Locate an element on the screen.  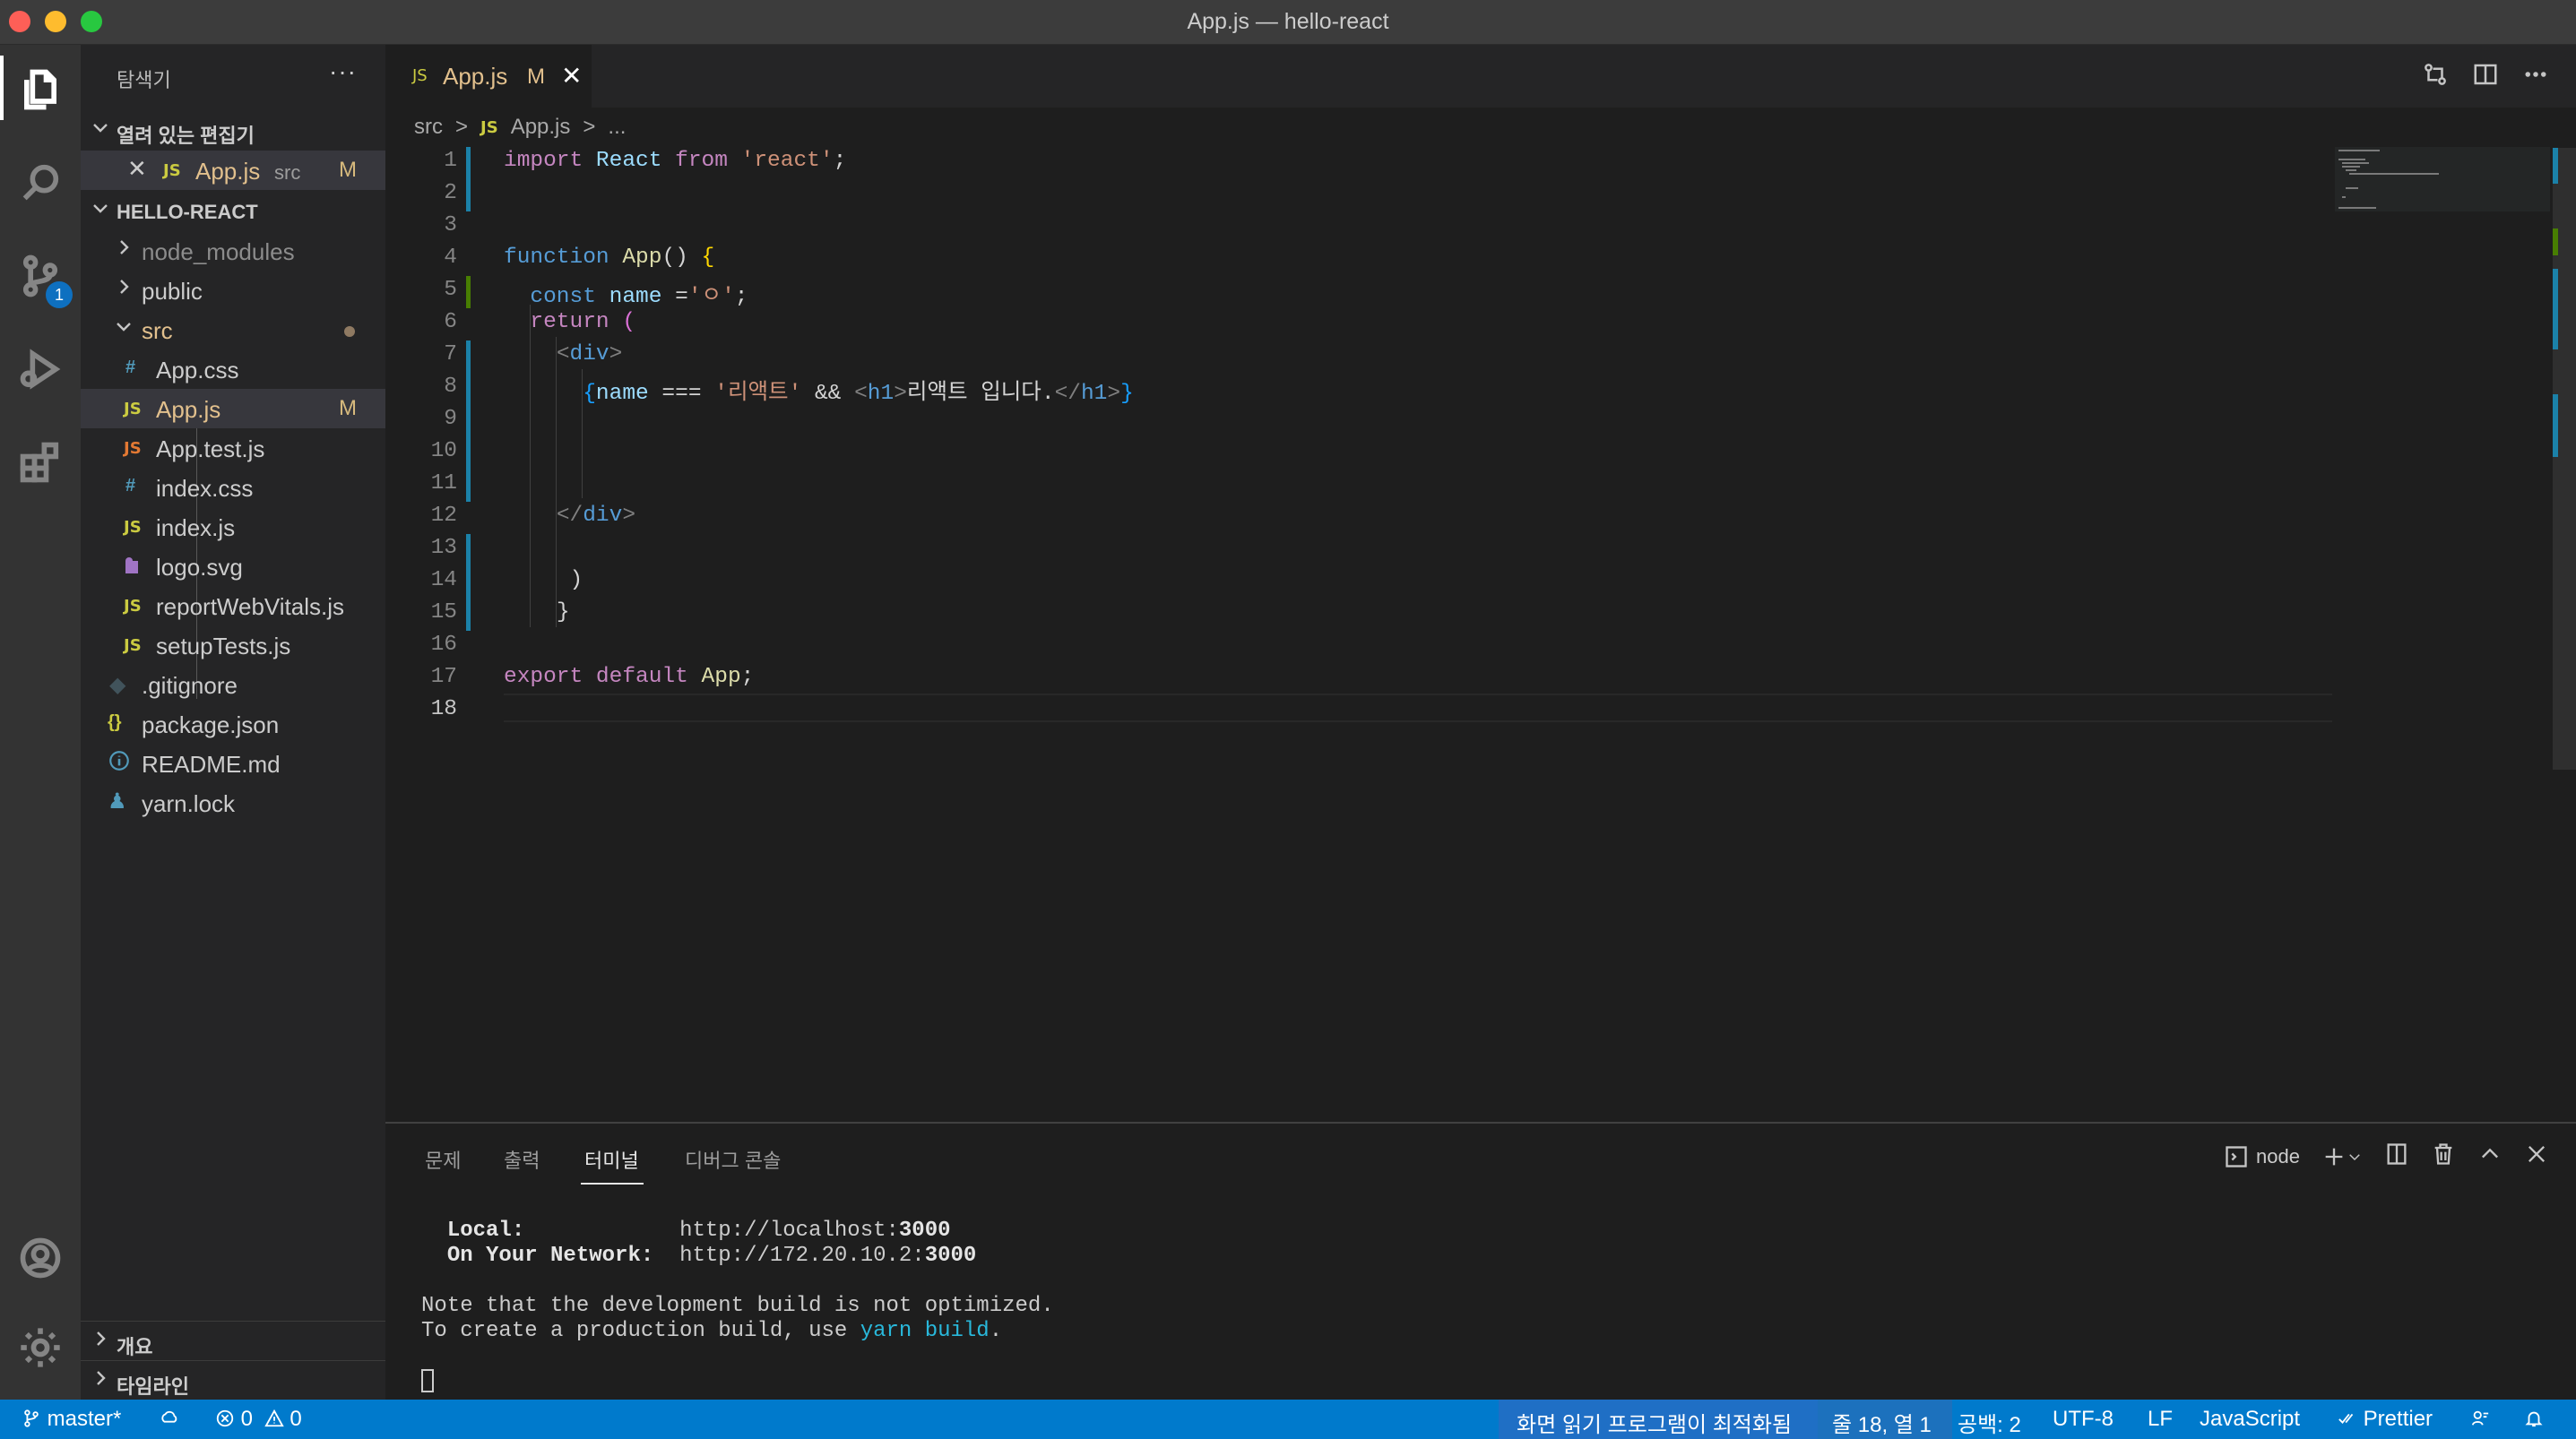
open-editor-item: ✕ JS App.js src M is located at coordinates (233, 170).